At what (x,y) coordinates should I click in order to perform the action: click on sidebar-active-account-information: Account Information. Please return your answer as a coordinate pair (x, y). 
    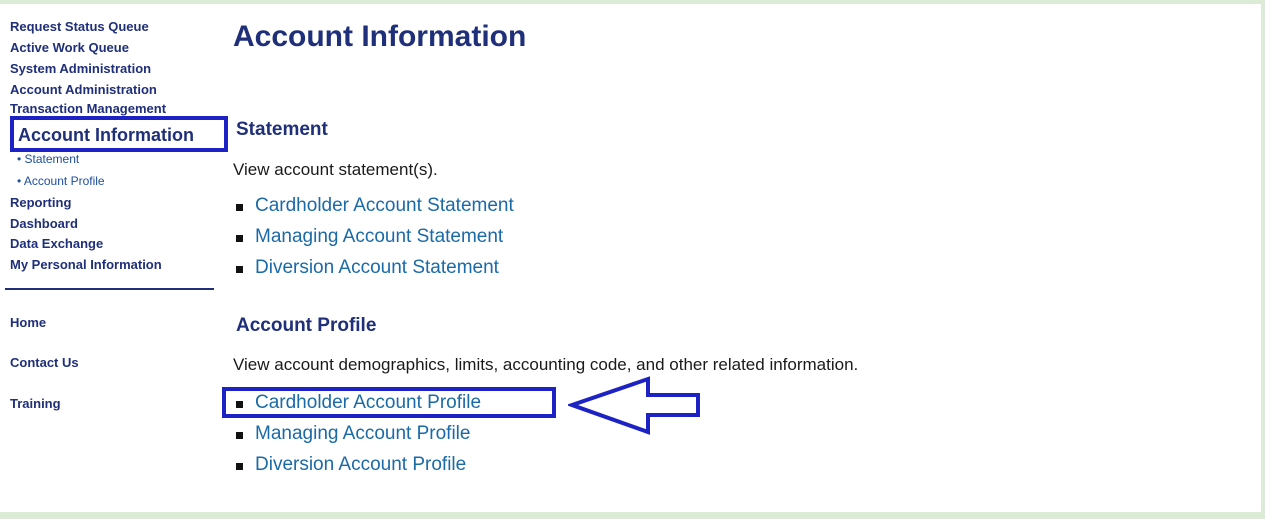
    Looking at the image, I should click on (119, 134).